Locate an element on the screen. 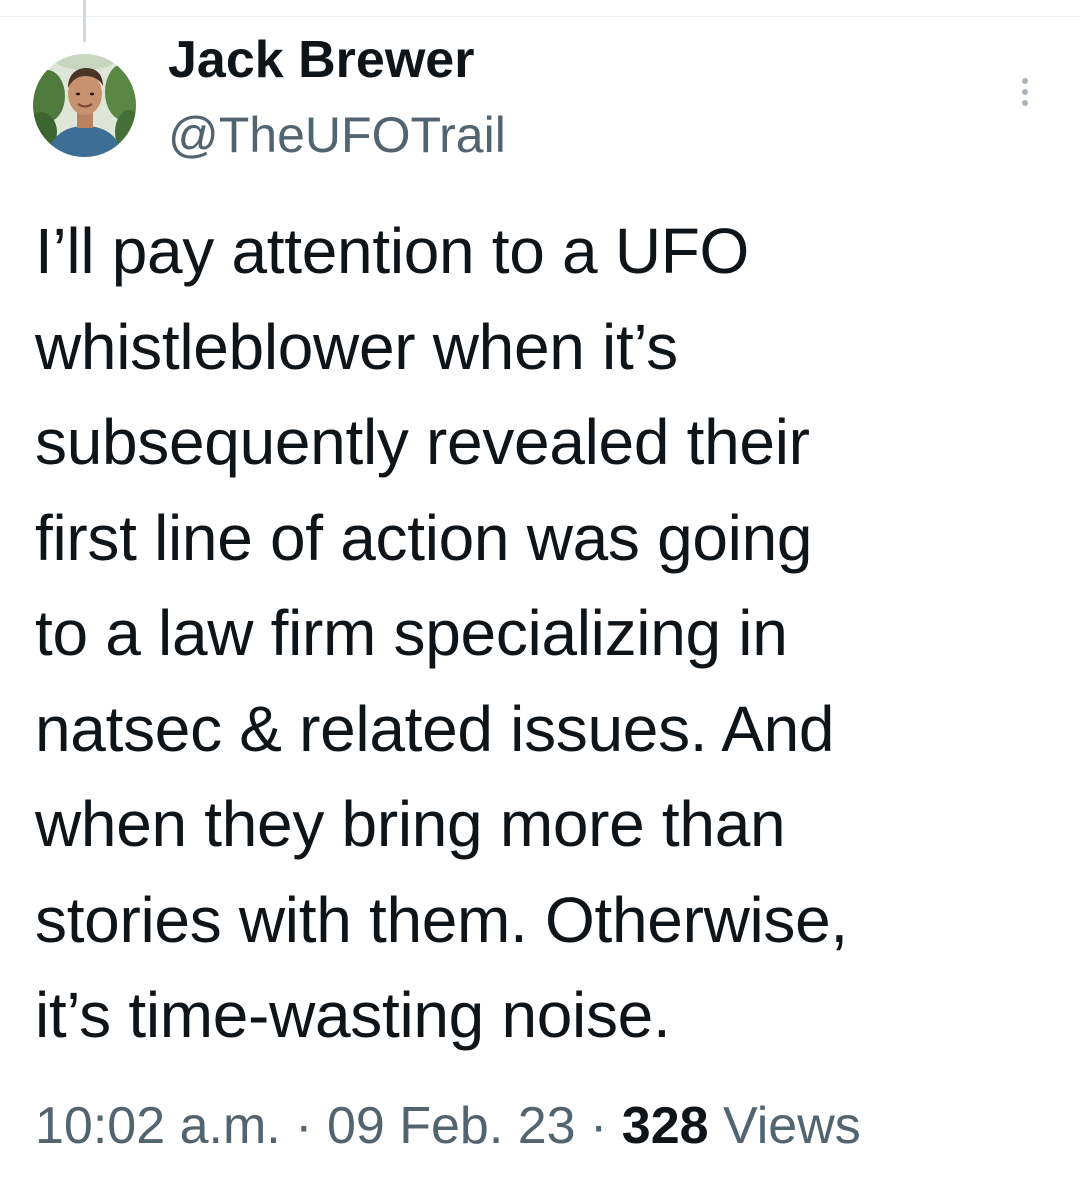 Image resolution: width=1080 pixels, height=1195 pixels. avatar-photo is located at coordinates (84, 105).